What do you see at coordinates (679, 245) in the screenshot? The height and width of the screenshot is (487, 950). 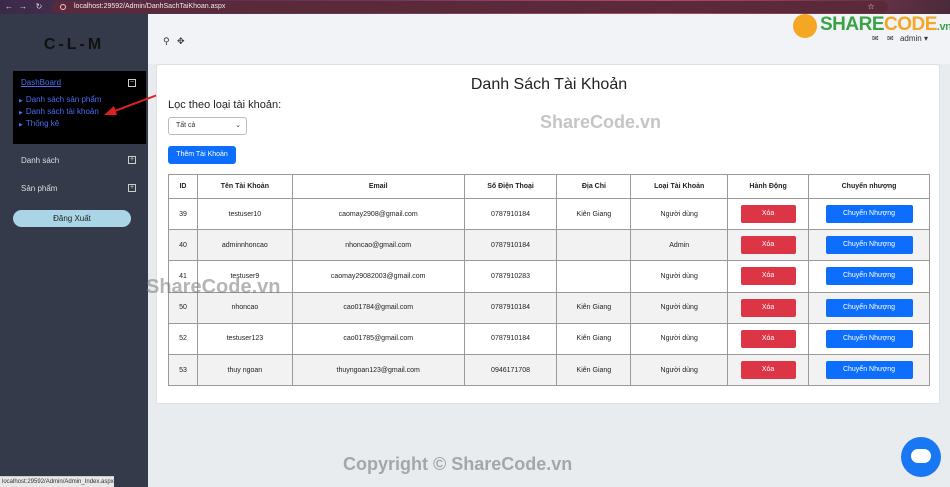 I see `cell-type: Admin` at bounding box center [679, 245].